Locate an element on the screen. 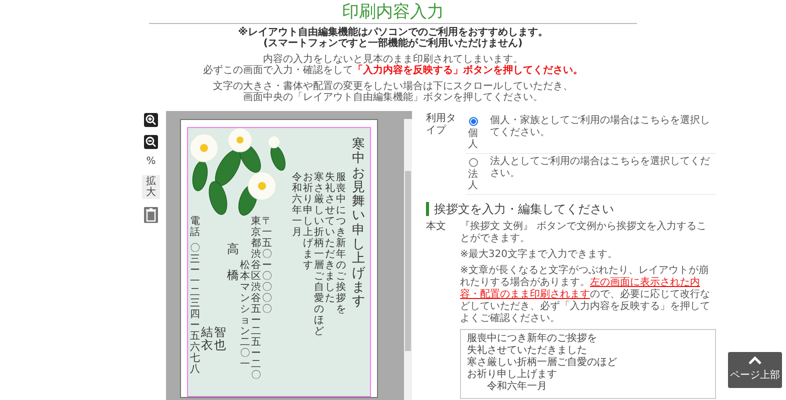  text-line: 令和六年一月 is located at coordinates (517, 387).